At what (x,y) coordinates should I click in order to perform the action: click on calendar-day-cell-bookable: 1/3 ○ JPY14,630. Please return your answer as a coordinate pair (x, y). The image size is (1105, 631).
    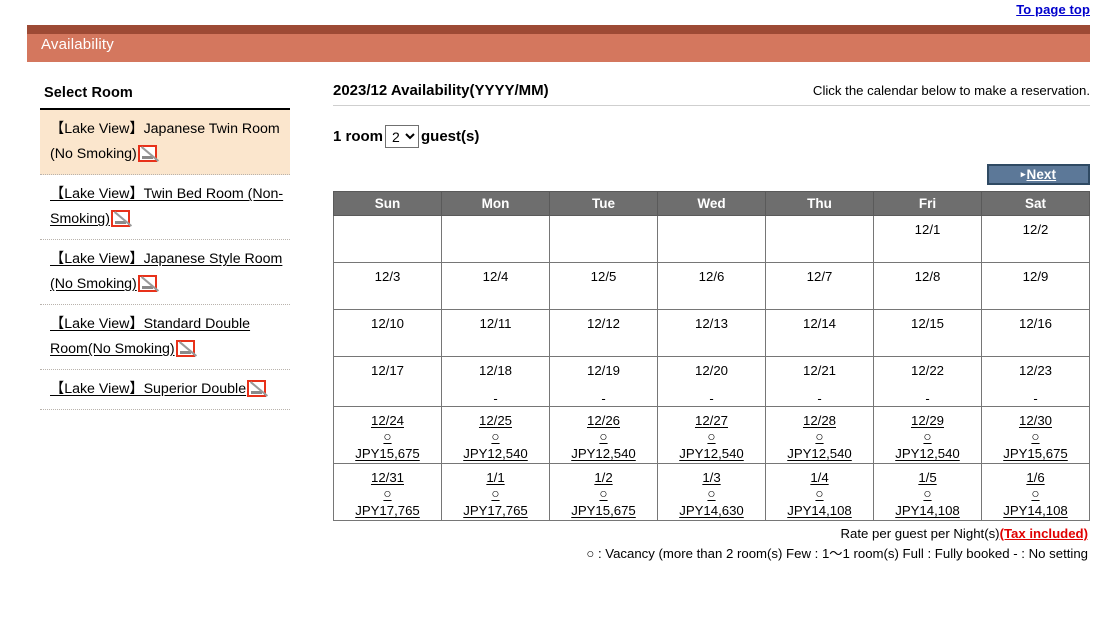
    Looking at the image, I should click on (711, 492).